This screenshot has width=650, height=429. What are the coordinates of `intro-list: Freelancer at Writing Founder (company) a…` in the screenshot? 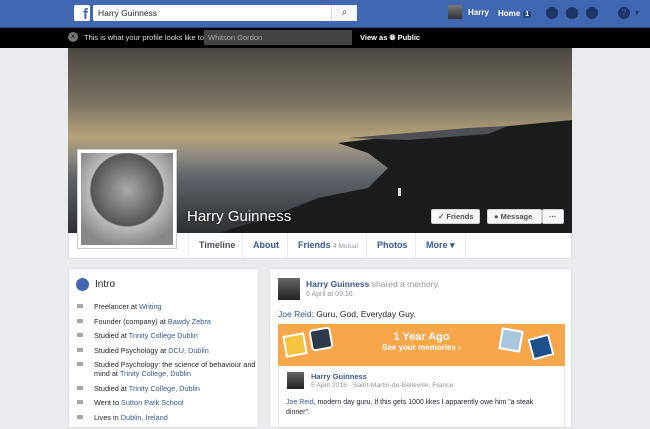 It's located at (167, 364).